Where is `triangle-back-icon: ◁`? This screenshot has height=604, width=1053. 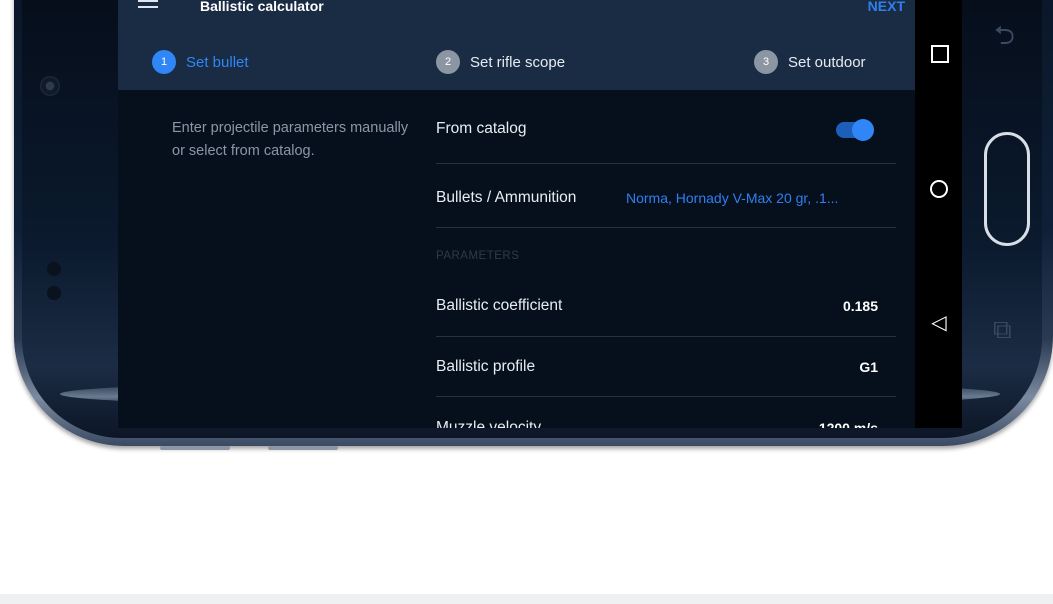 triangle-back-icon: ◁ is located at coordinates (939, 323).